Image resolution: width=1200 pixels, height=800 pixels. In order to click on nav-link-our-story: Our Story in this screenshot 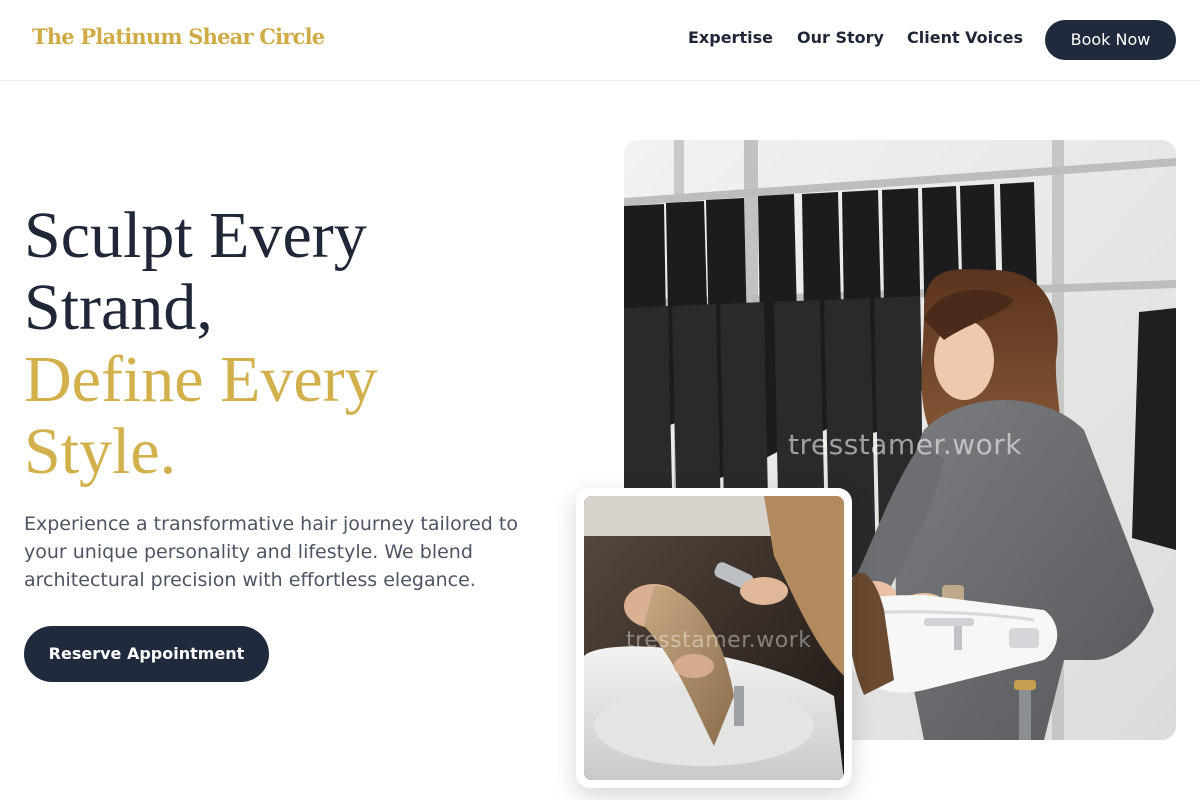, I will do `click(840, 37)`.